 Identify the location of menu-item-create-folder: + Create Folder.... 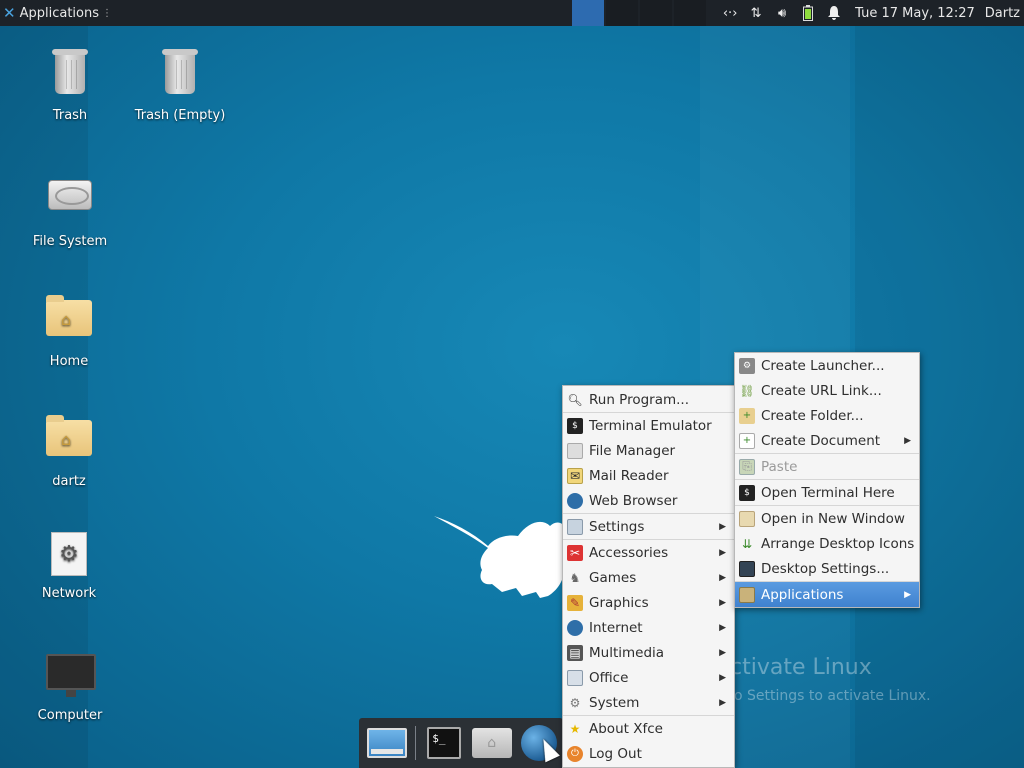
(827, 415).